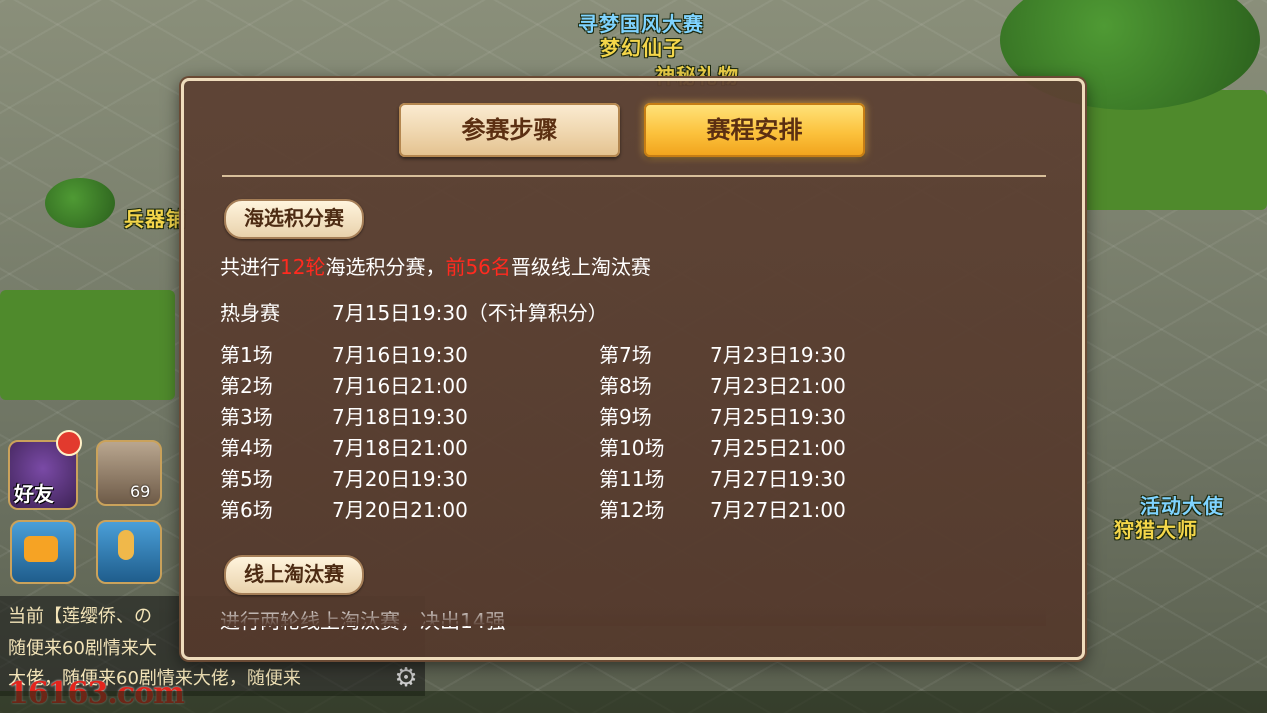 The height and width of the screenshot is (713, 1267). What do you see at coordinates (246, 448) in the screenshot?
I see `round-label: 第4场` at bounding box center [246, 448].